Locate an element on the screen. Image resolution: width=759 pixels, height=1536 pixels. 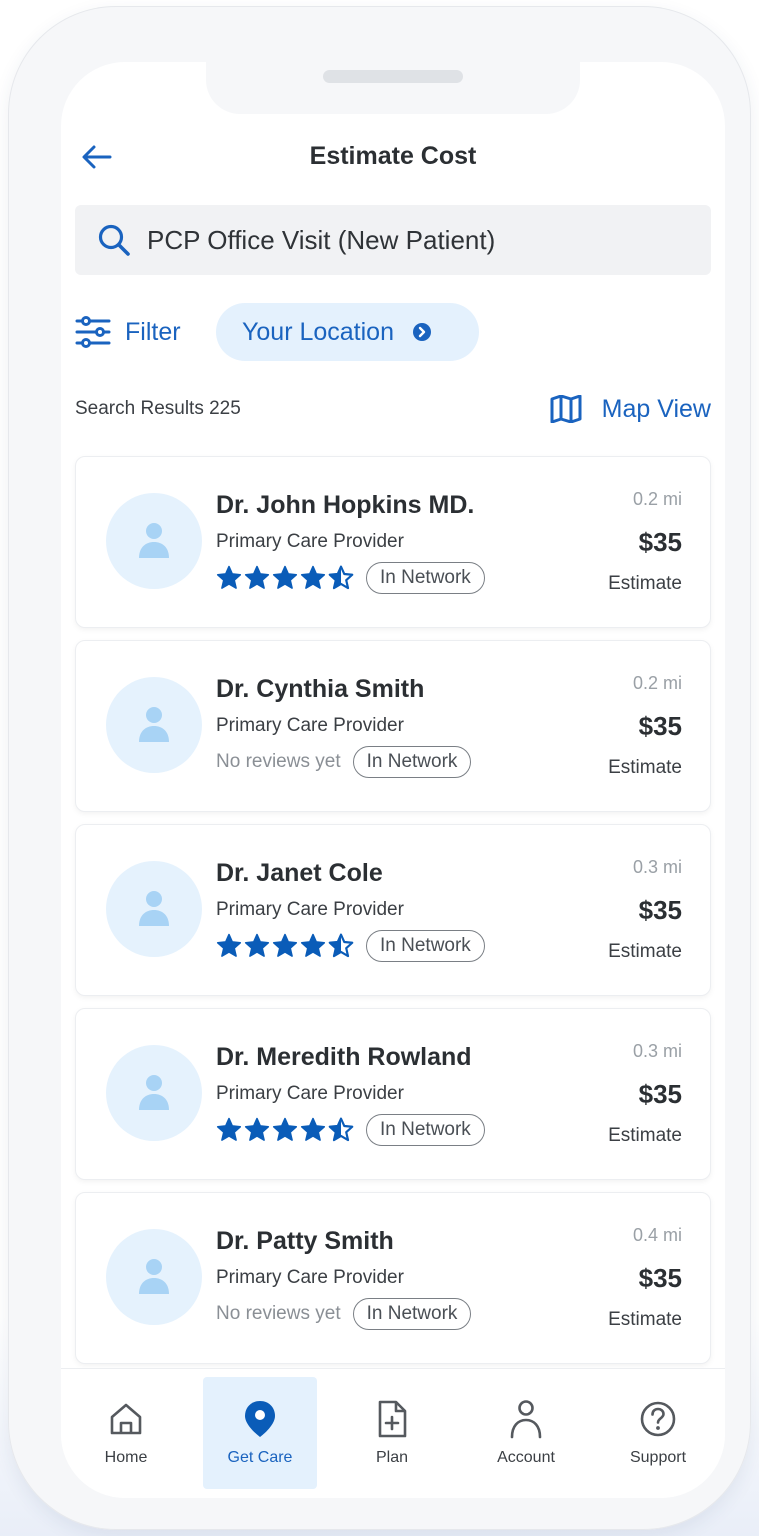
document-plus-icon is located at coordinates (392, 1419).